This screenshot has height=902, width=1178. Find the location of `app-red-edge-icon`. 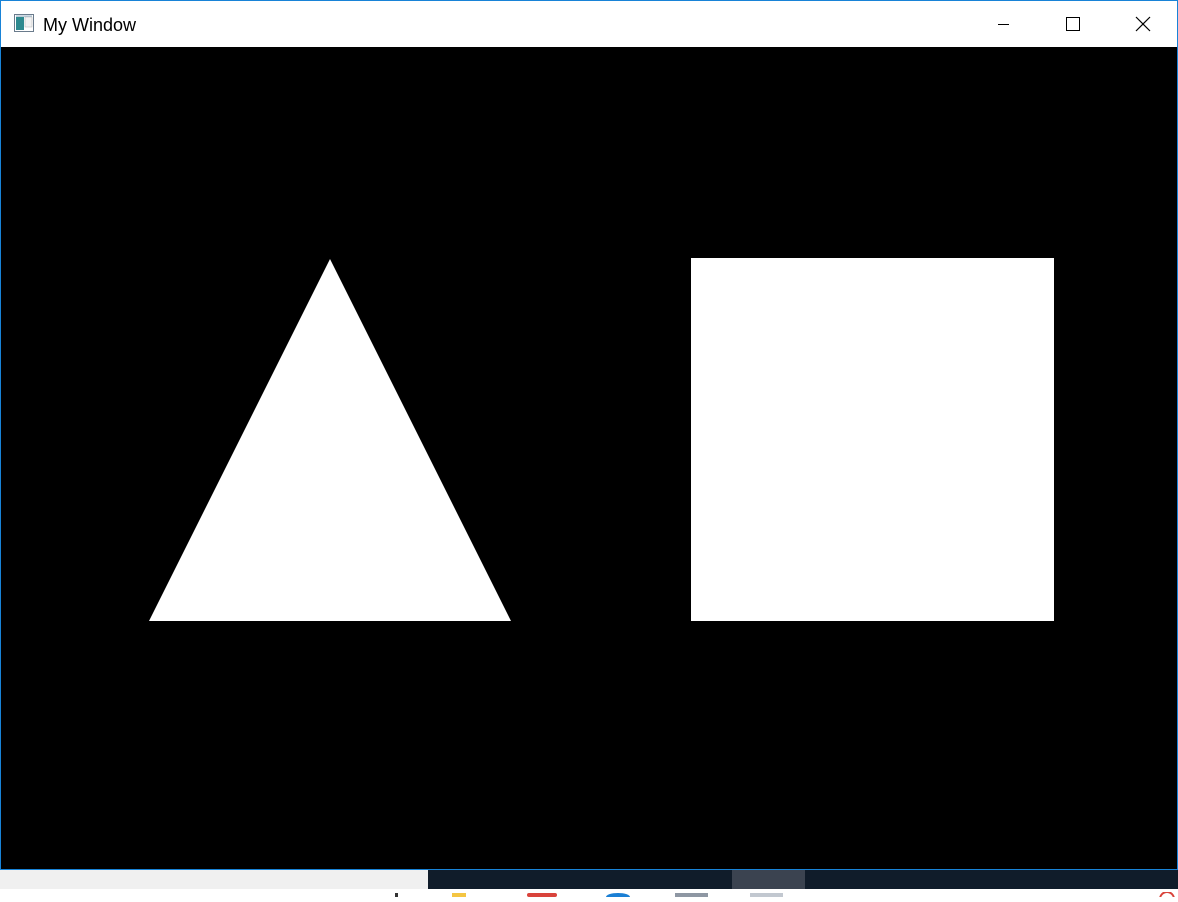

app-red-edge-icon is located at coordinates (1167, 893).